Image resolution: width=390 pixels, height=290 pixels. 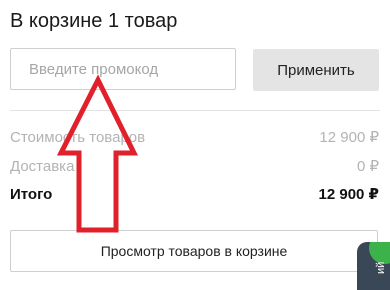 I want to click on side-chat-widget: ий, so click(x=373, y=266).